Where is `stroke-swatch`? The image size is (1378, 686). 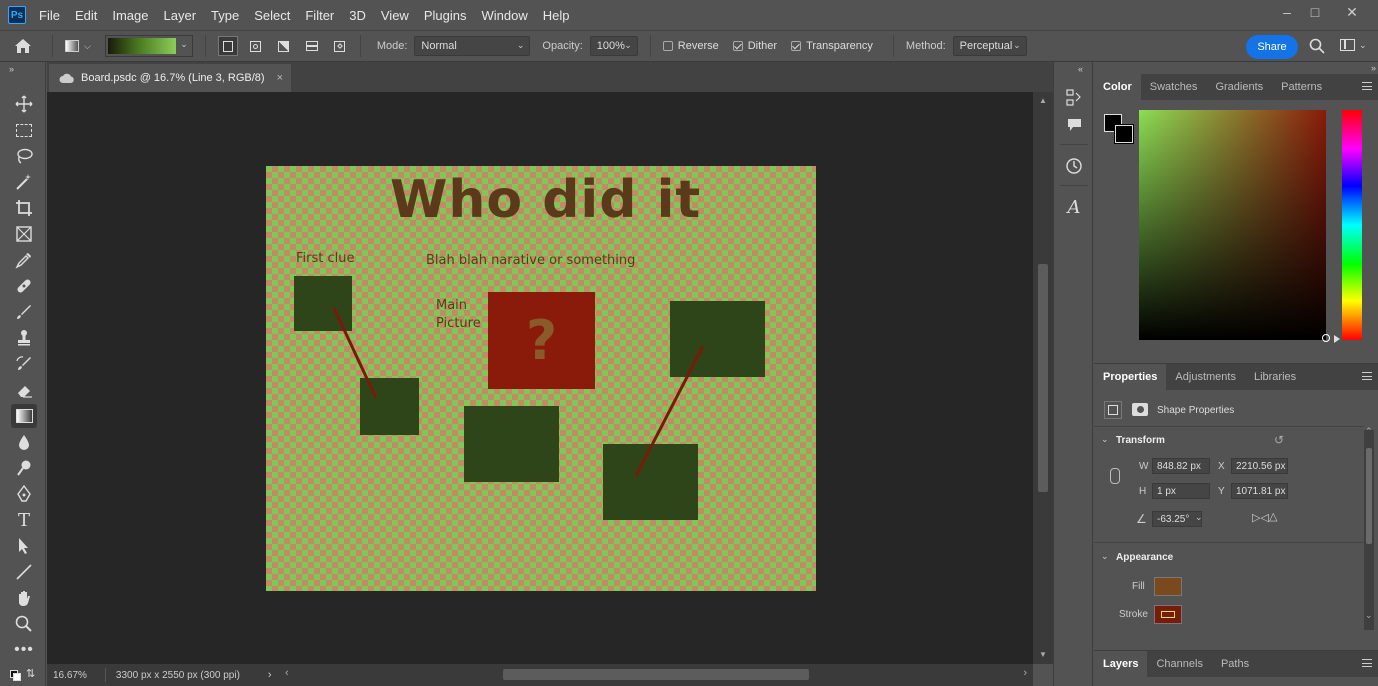
stroke-swatch is located at coordinates (1168, 614).